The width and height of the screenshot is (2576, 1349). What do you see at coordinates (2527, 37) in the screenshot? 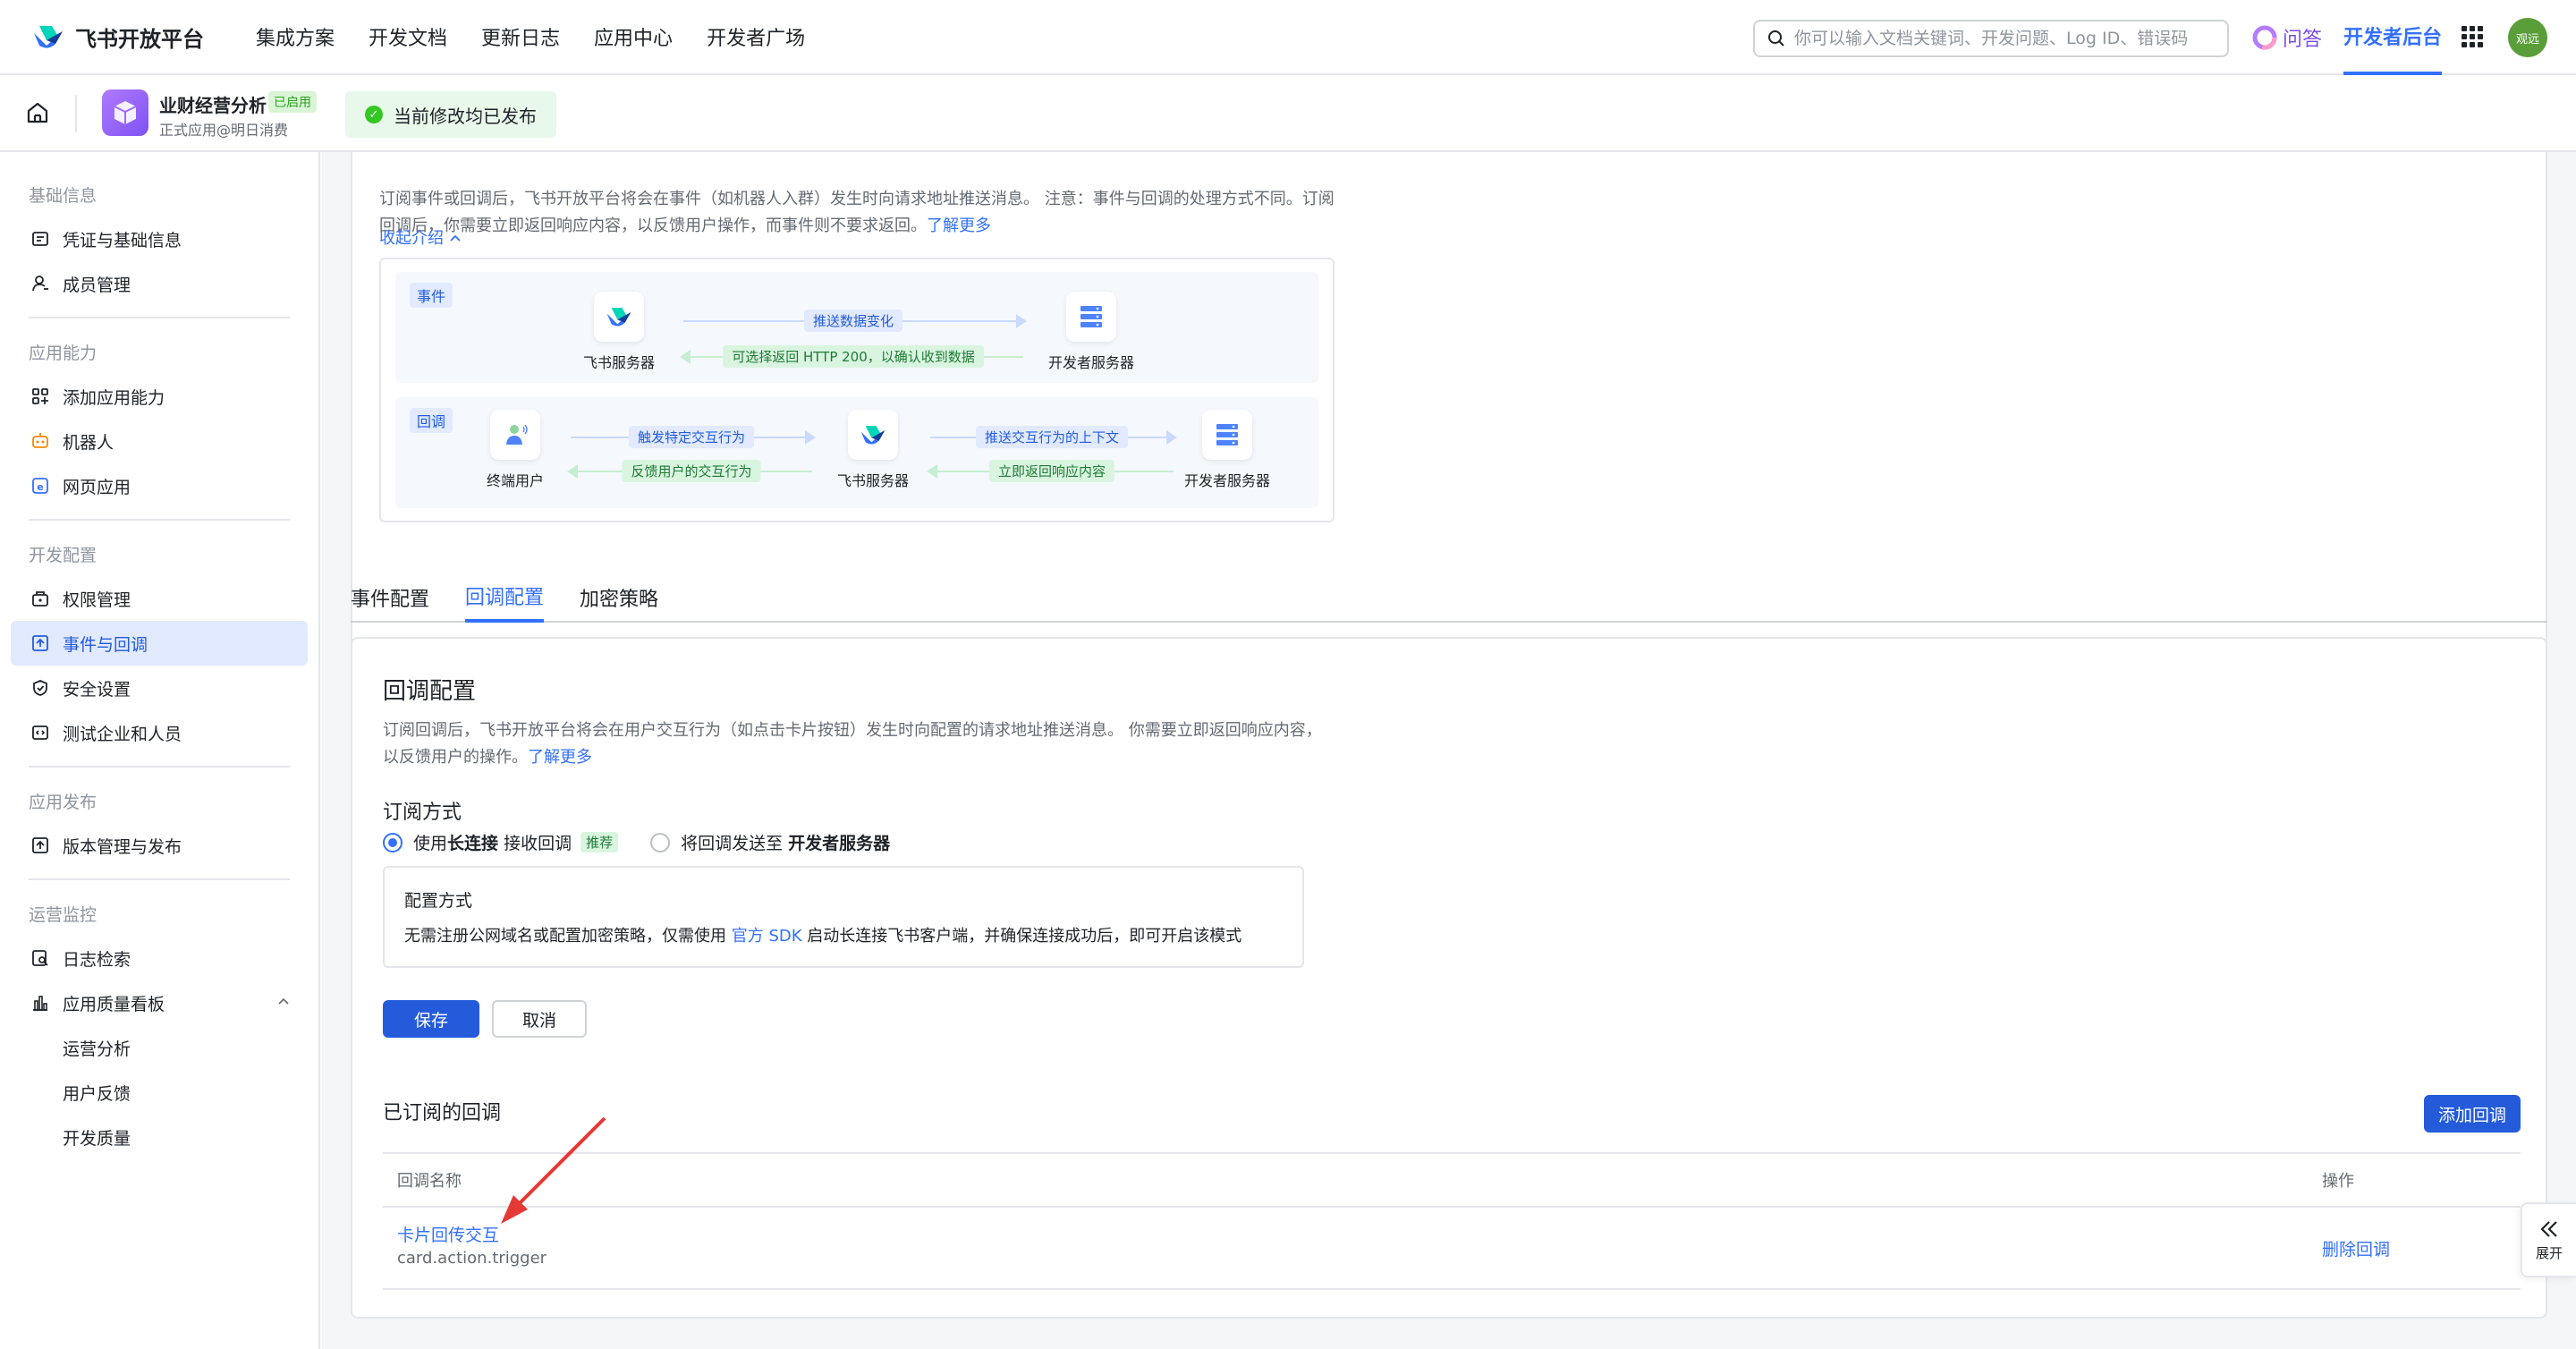
I see `avatar: 观远` at bounding box center [2527, 37].